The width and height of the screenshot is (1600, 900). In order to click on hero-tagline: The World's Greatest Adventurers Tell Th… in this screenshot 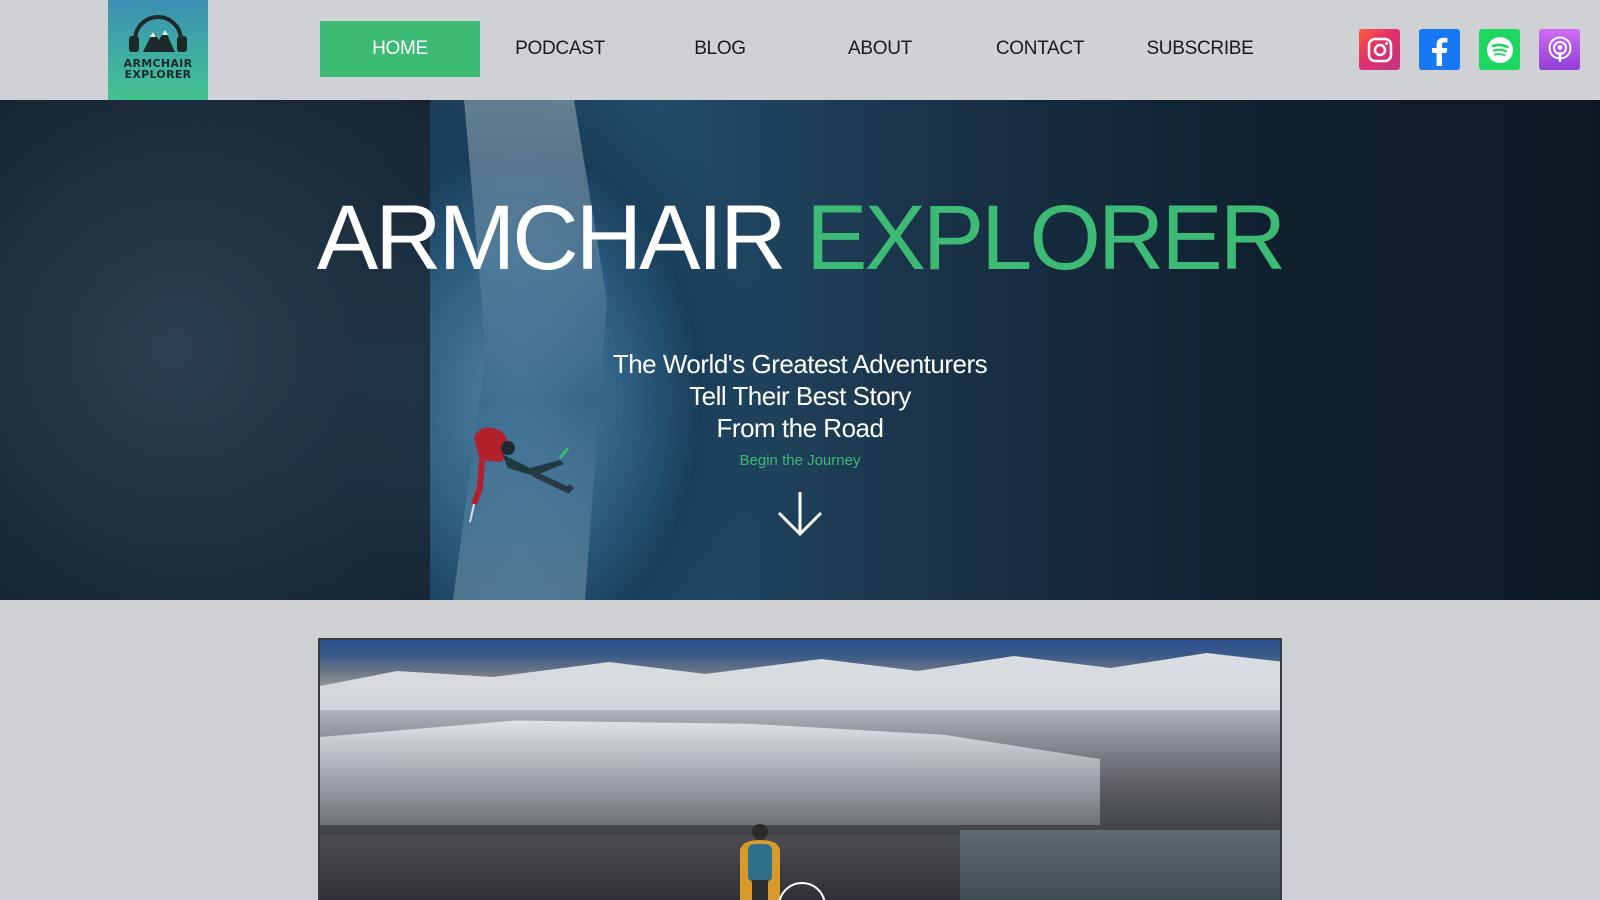, I will do `click(800, 396)`.